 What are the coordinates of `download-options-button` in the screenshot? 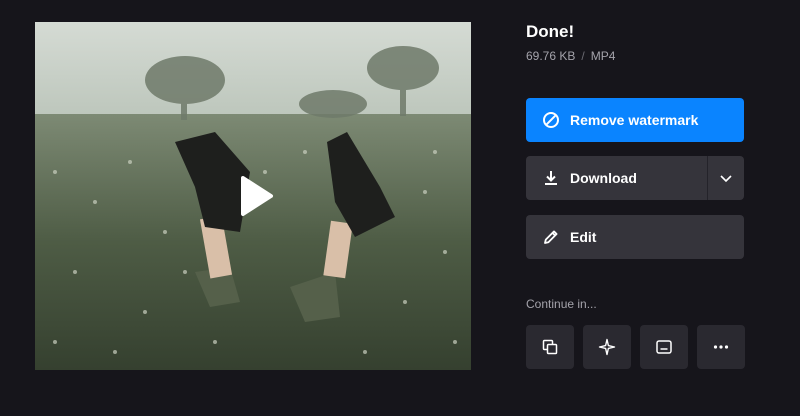 It's located at (726, 178).